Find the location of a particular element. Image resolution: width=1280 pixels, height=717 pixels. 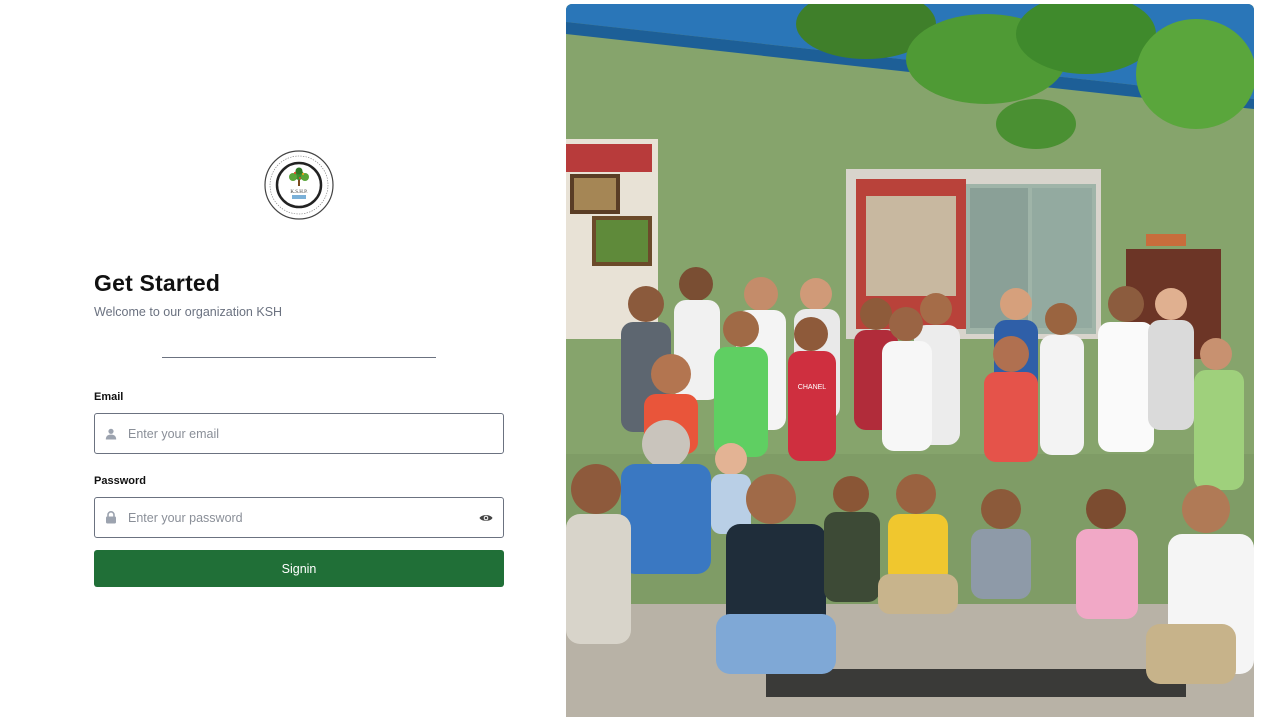

email-label: Email is located at coordinates (109, 397).